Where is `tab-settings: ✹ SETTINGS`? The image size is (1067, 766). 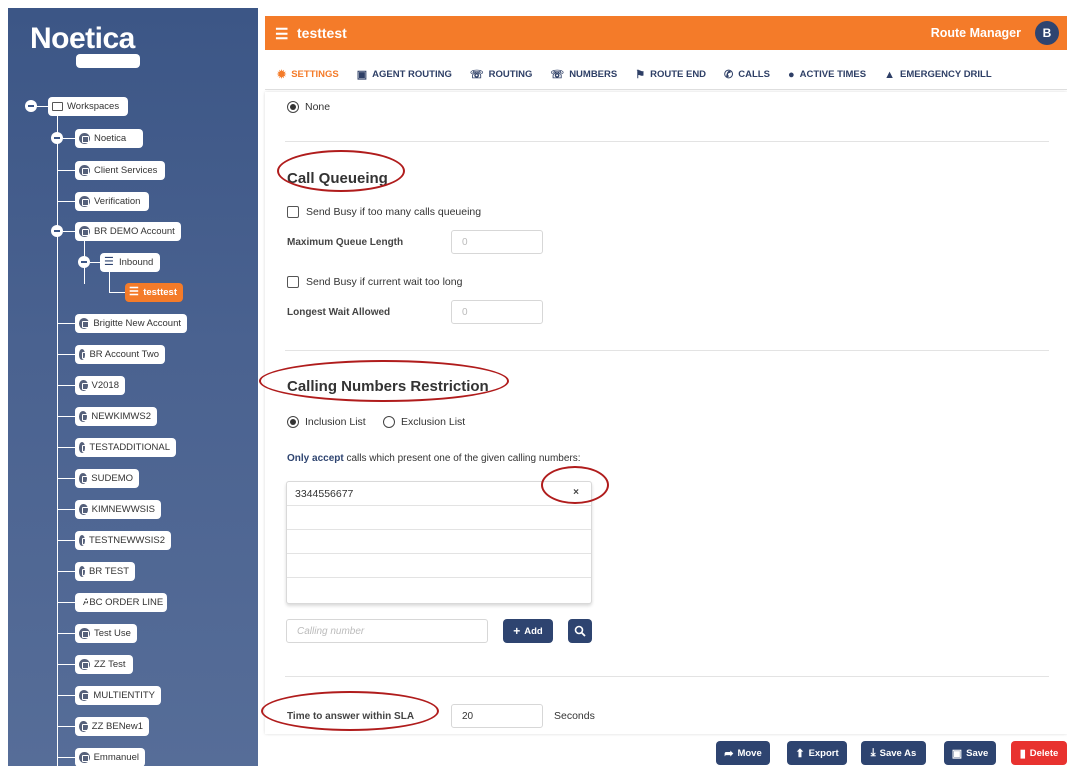 tab-settings: ✹ SETTINGS is located at coordinates (308, 74).